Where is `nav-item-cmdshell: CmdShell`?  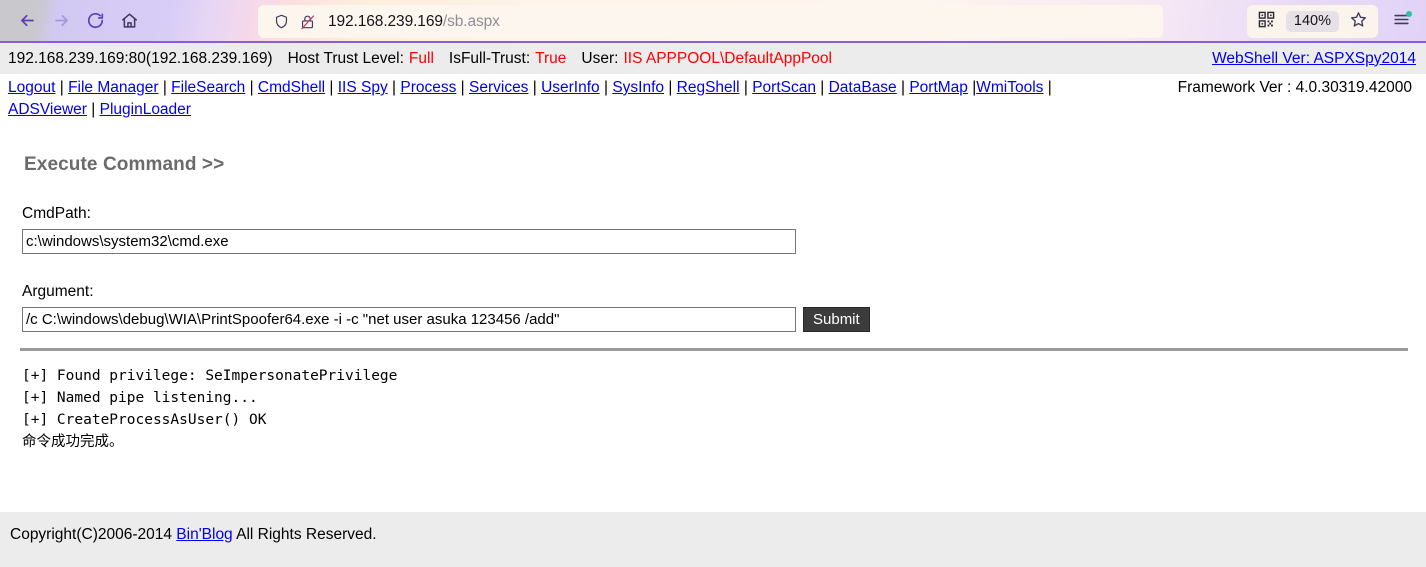 nav-item-cmdshell: CmdShell is located at coordinates (291, 87).